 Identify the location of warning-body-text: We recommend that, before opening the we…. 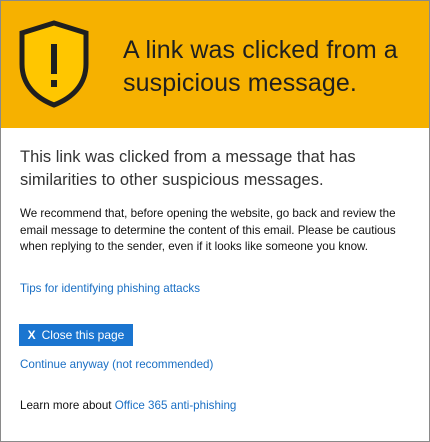
(208, 230).